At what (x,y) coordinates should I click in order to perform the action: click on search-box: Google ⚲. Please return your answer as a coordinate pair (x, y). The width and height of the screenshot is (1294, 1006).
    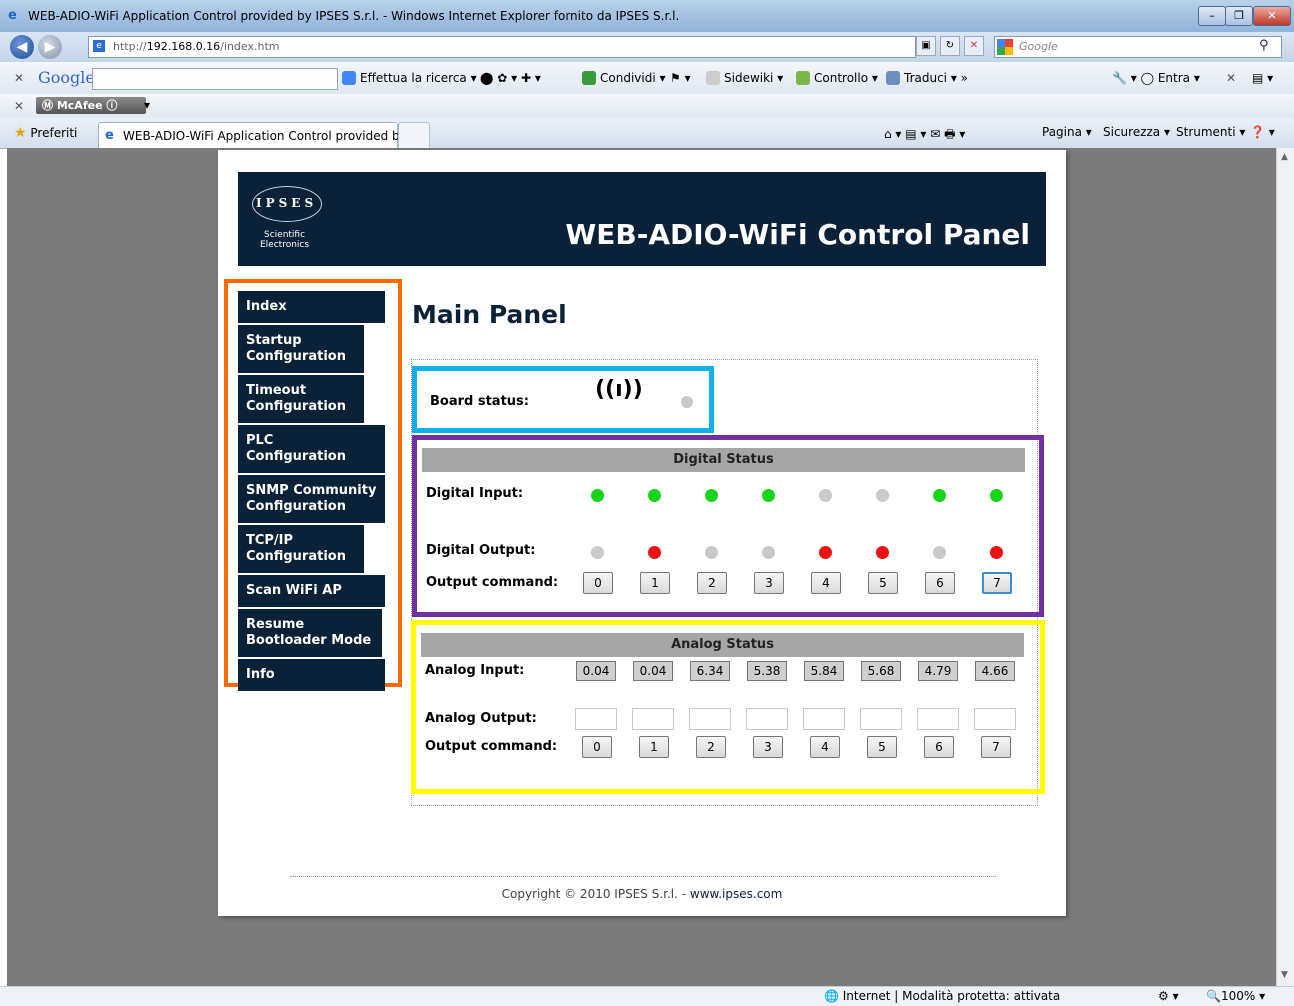
    Looking at the image, I should click on (1138, 47).